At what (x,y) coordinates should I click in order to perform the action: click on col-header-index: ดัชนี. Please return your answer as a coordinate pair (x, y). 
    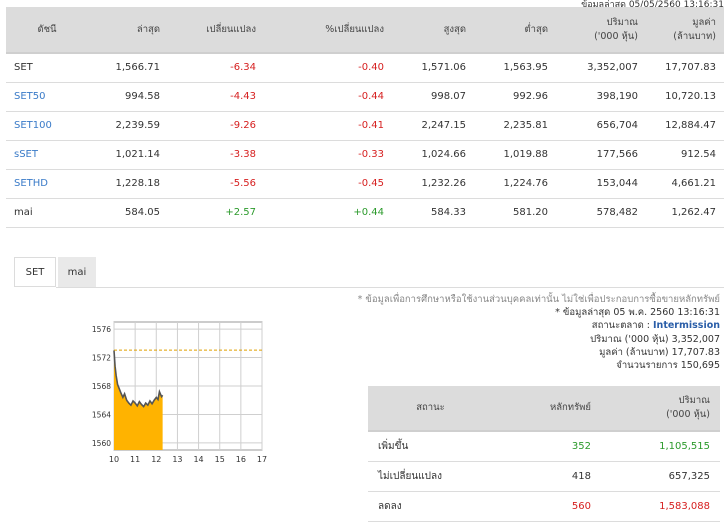
    Looking at the image, I should click on (47, 30).